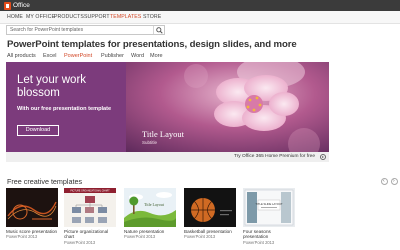 This screenshot has height=250, width=400. I want to click on nav-item-products: PRODUCTS, so click(69, 17).